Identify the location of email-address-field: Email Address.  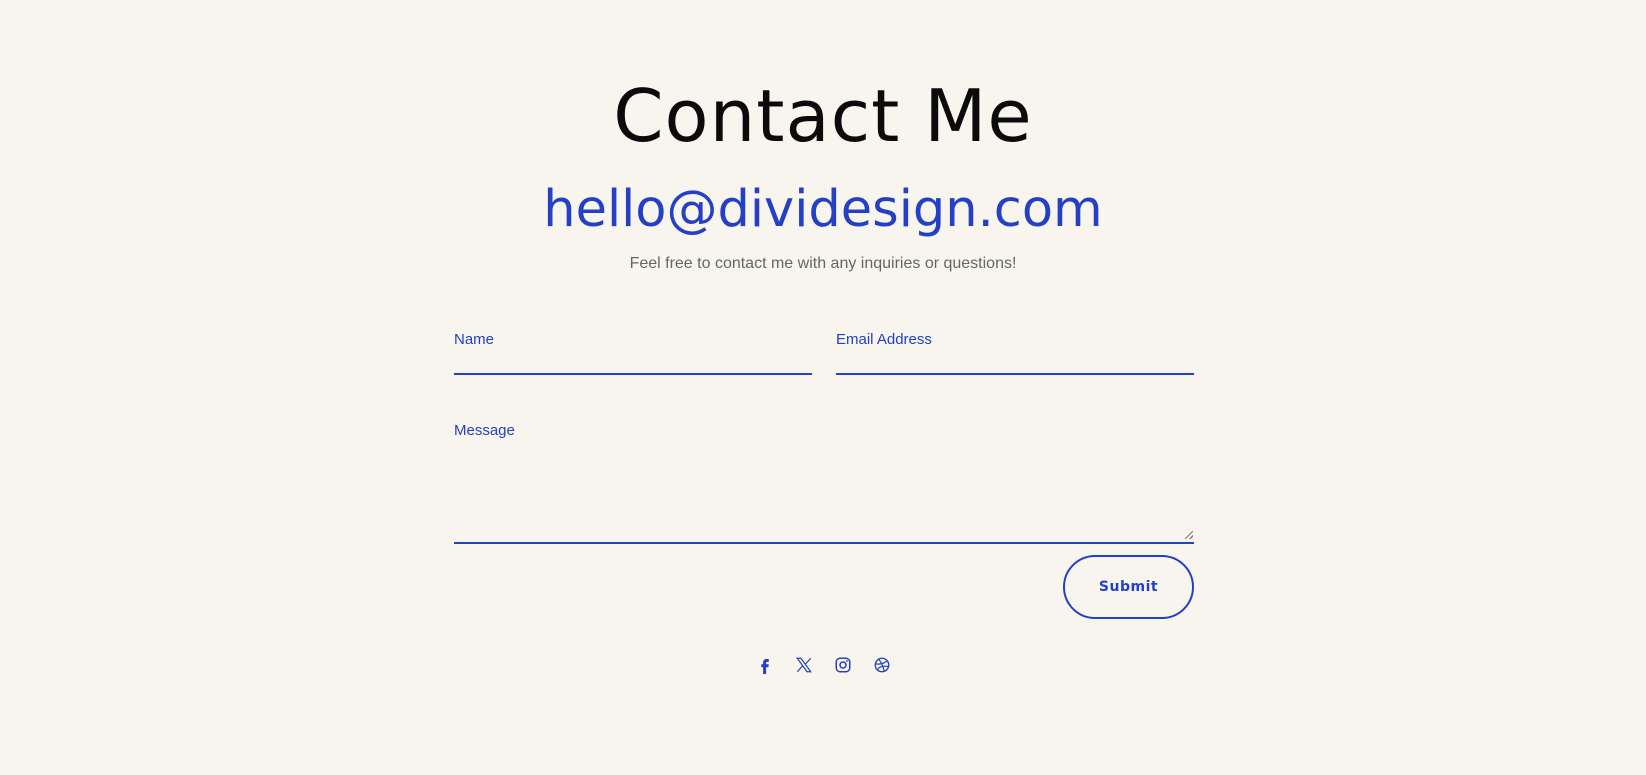
(1015, 352).